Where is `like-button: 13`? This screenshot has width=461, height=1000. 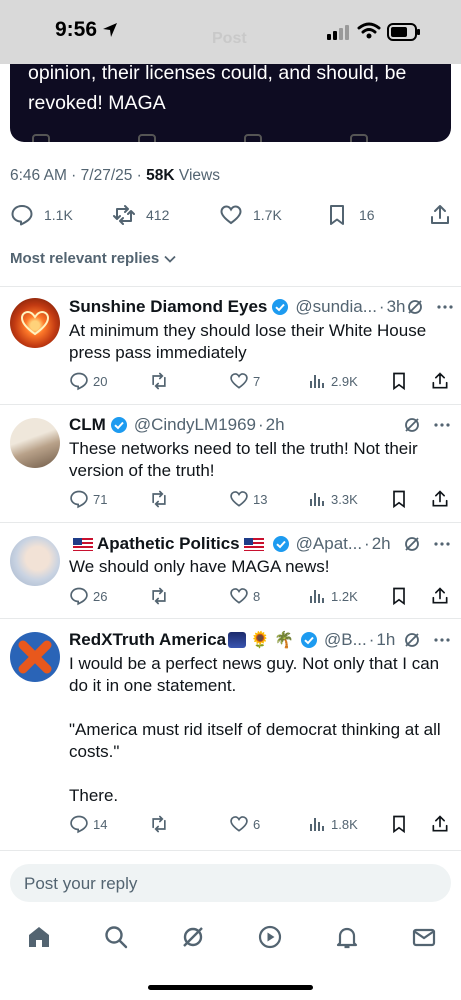 like-button: 13 is located at coordinates (248, 499).